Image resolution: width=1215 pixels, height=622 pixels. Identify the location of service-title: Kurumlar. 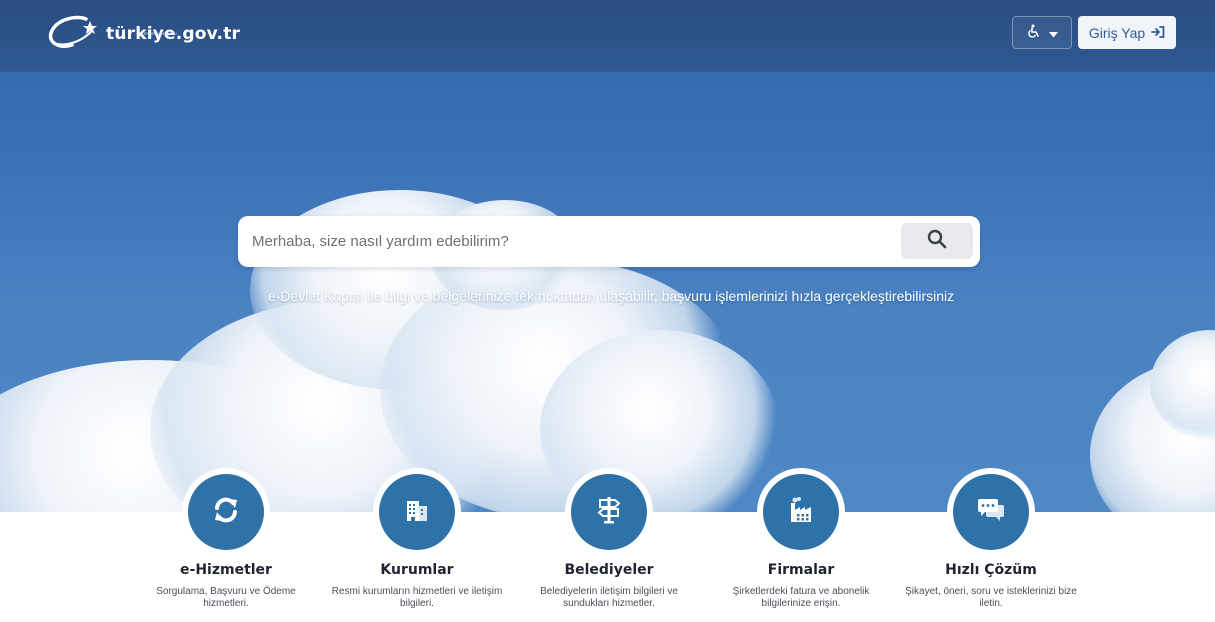
(417, 570).